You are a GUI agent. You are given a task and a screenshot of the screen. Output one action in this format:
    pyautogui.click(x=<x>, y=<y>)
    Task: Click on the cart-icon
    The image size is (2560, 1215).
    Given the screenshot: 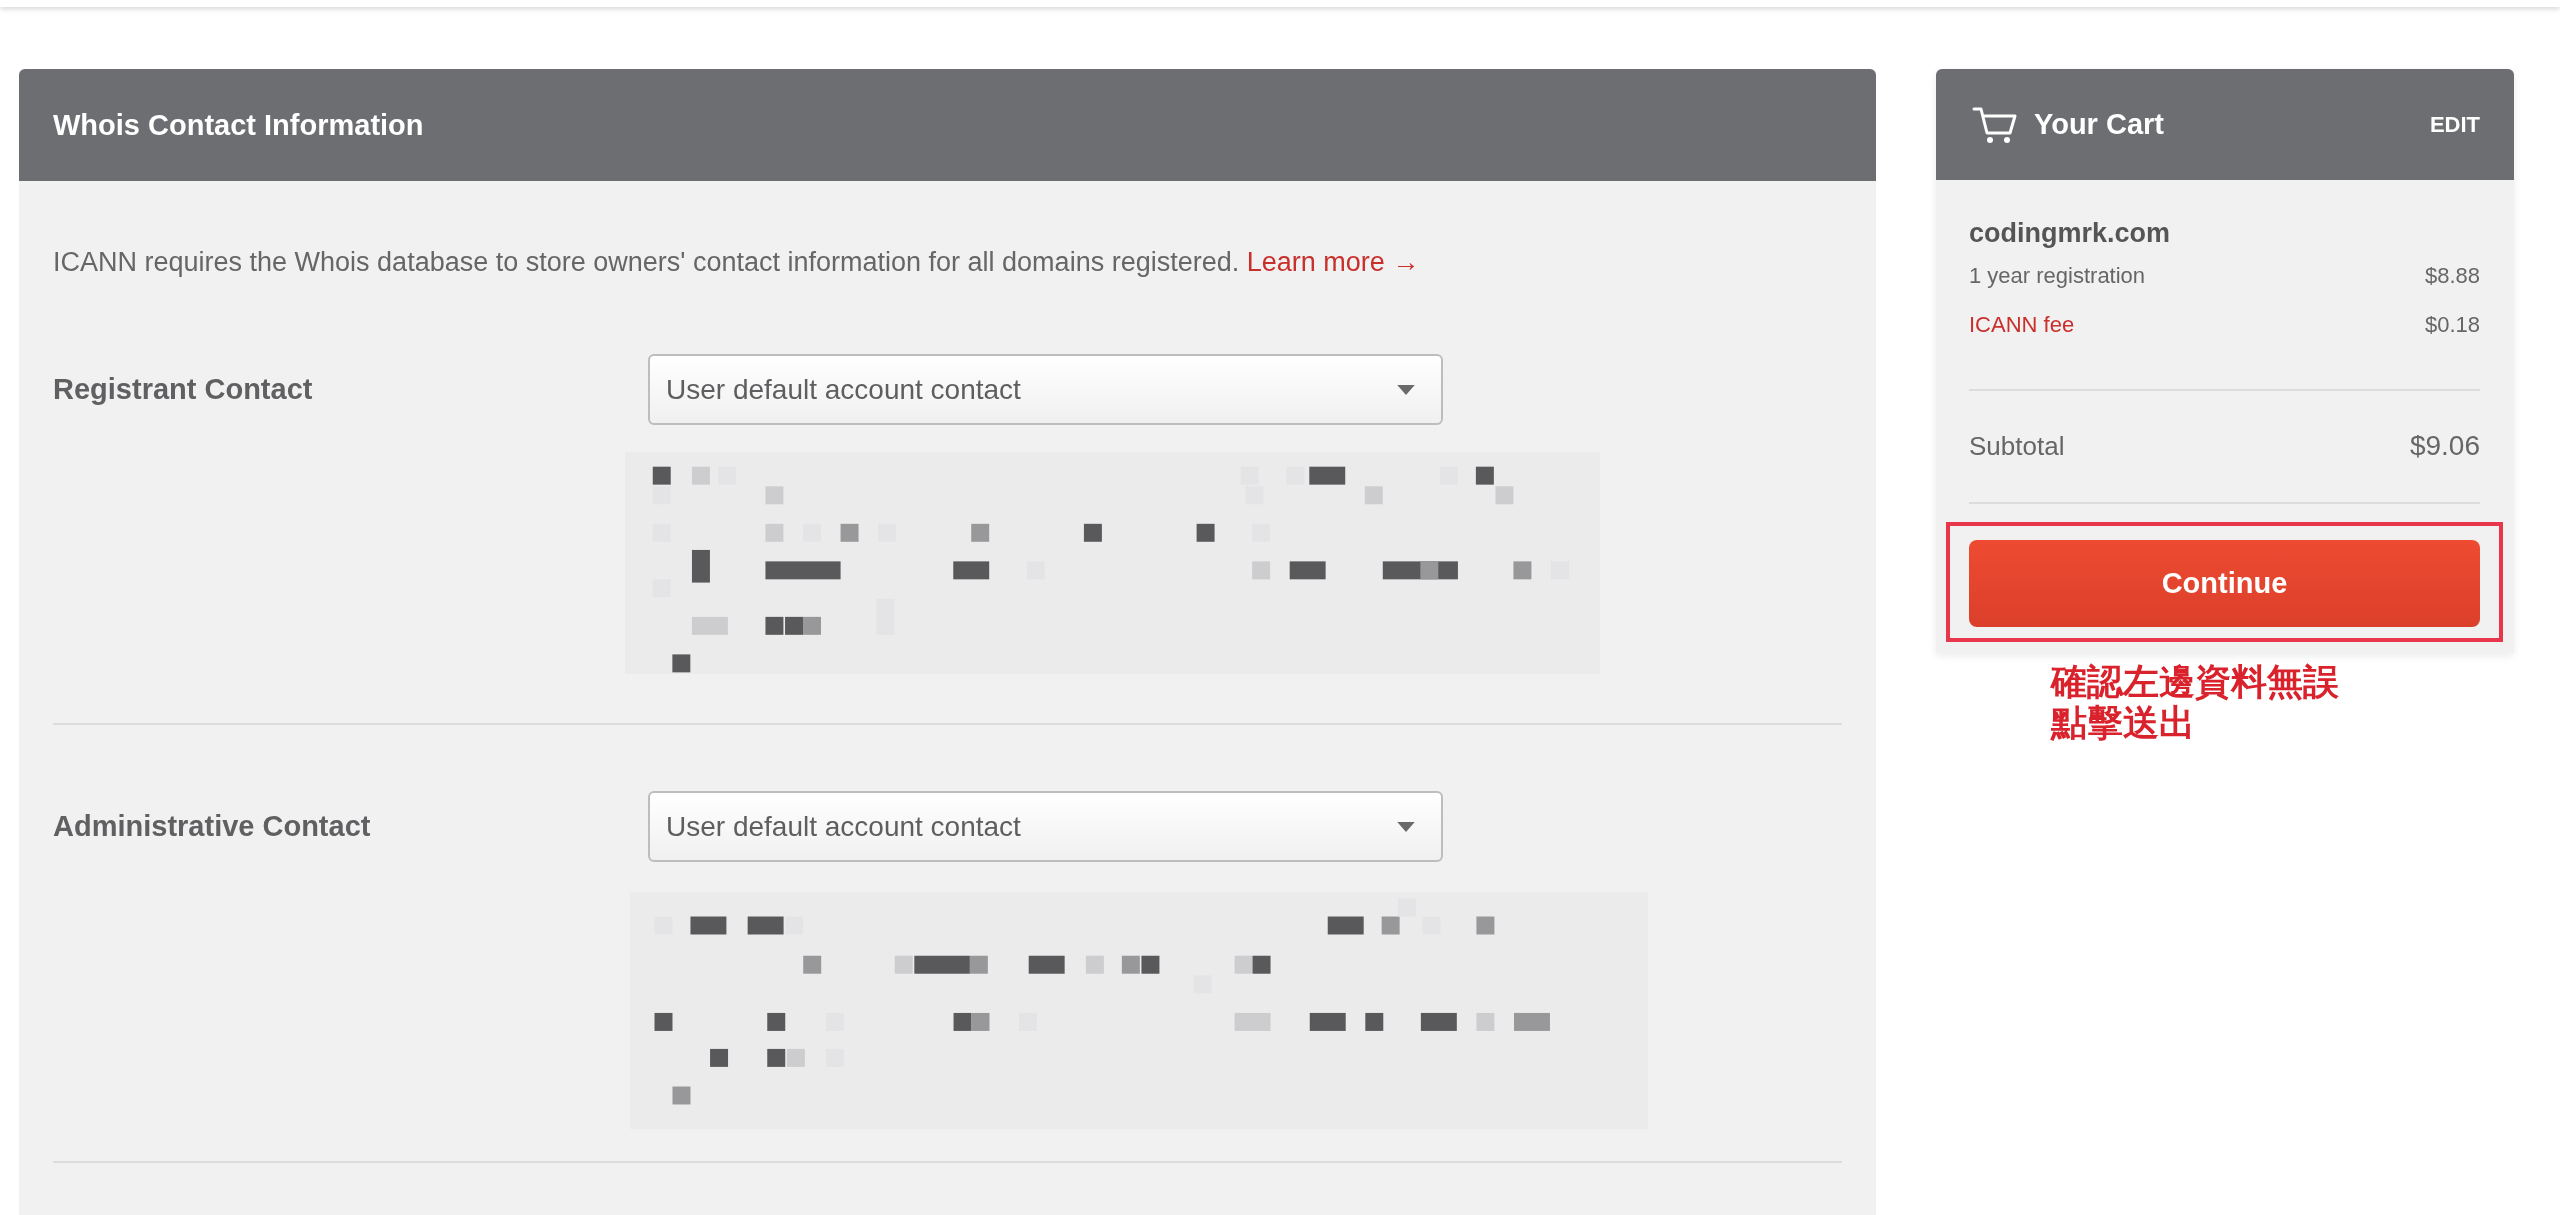 What is the action you would take?
    pyautogui.click(x=1995, y=124)
    